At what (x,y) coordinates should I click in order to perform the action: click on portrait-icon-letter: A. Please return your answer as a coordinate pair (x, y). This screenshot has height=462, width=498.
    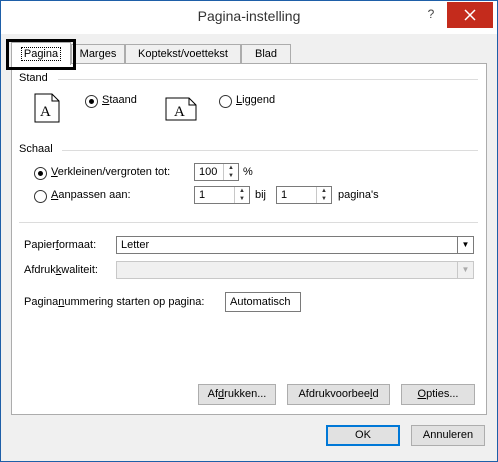
    Looking at the image, I should click on (45, 112).